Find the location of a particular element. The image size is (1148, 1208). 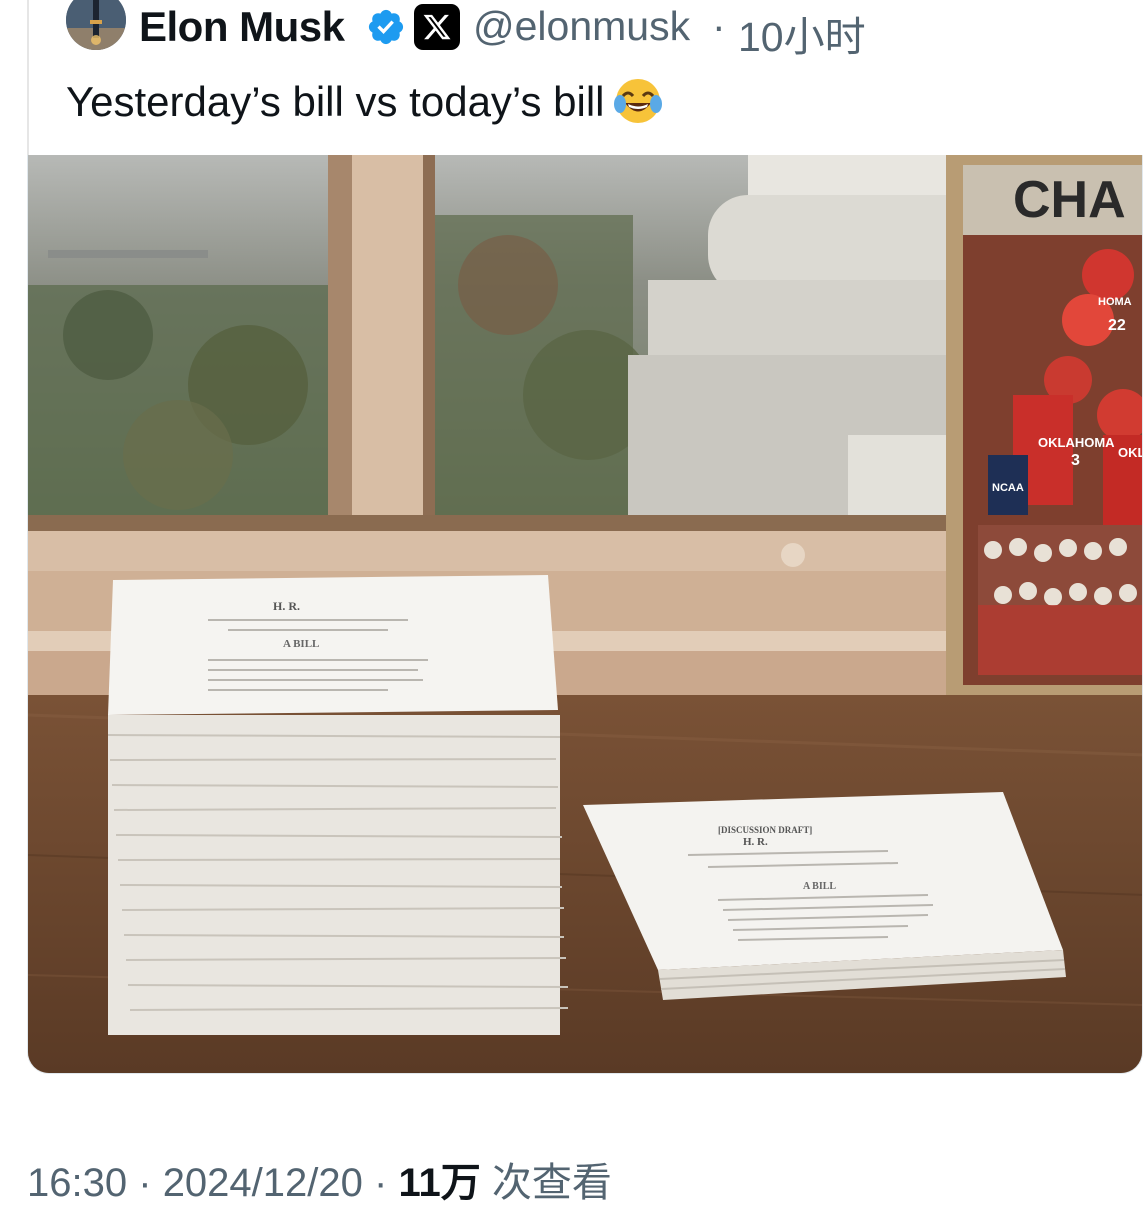

x-logo-icon is located at coordinates (437, 27).